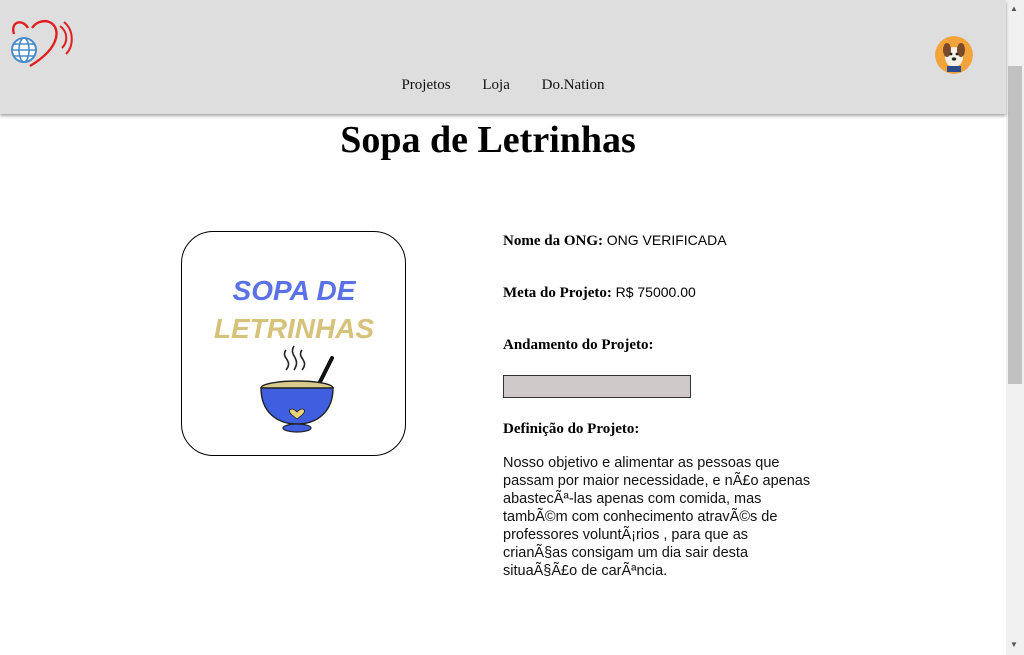 The height and width of the screenshot is (655, 1024). I want to click on project-definition-row: Definição do Projeto:, so click(571, 429).